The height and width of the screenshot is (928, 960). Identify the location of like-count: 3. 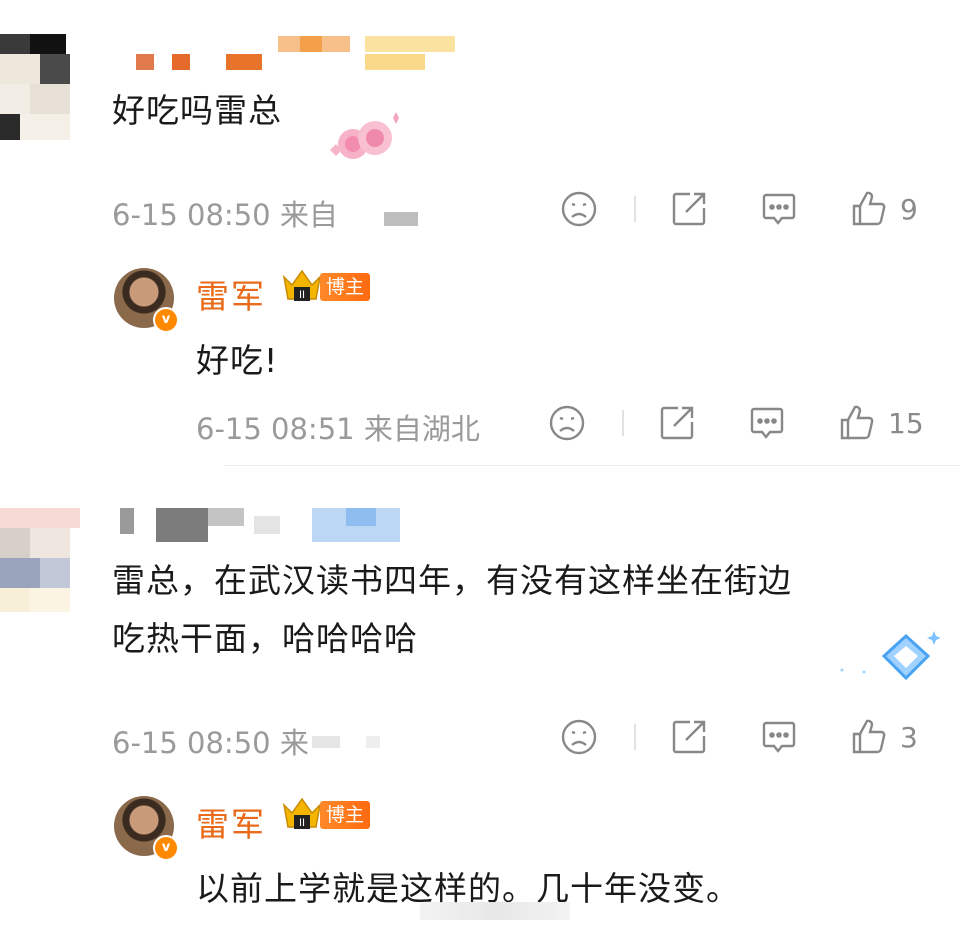
(909, 737).